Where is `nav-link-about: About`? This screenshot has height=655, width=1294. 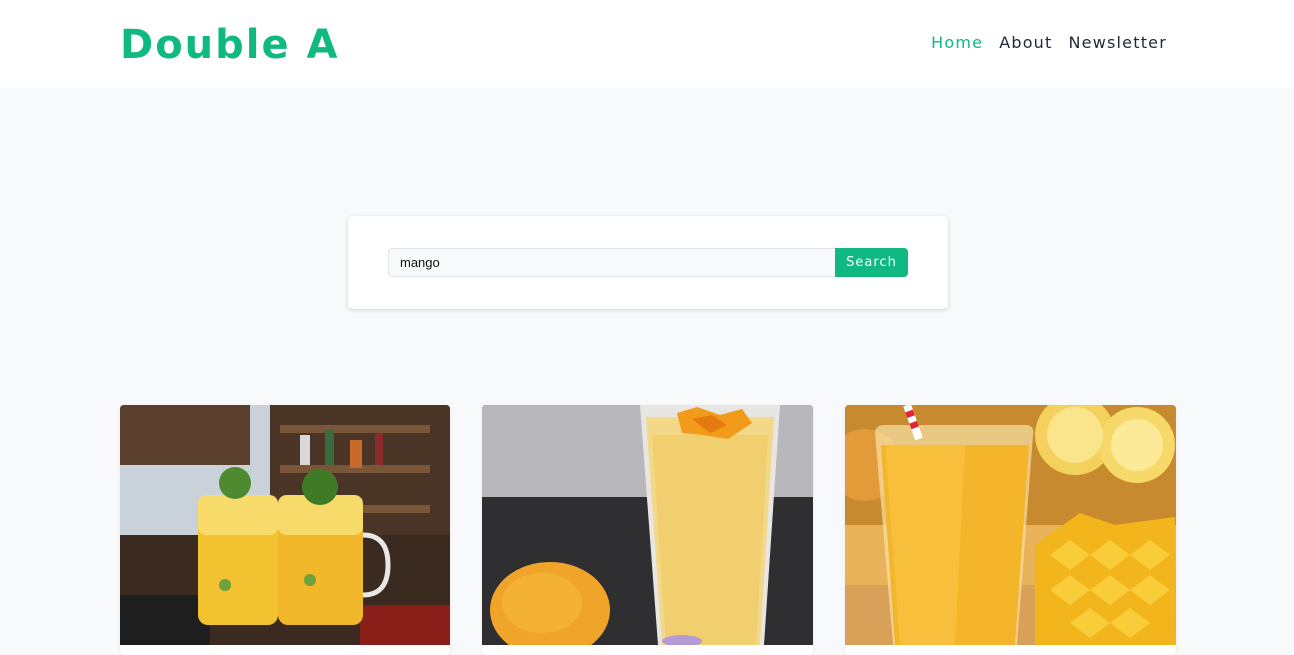 nav-link-about: About is located at coordinates (1025, 43).